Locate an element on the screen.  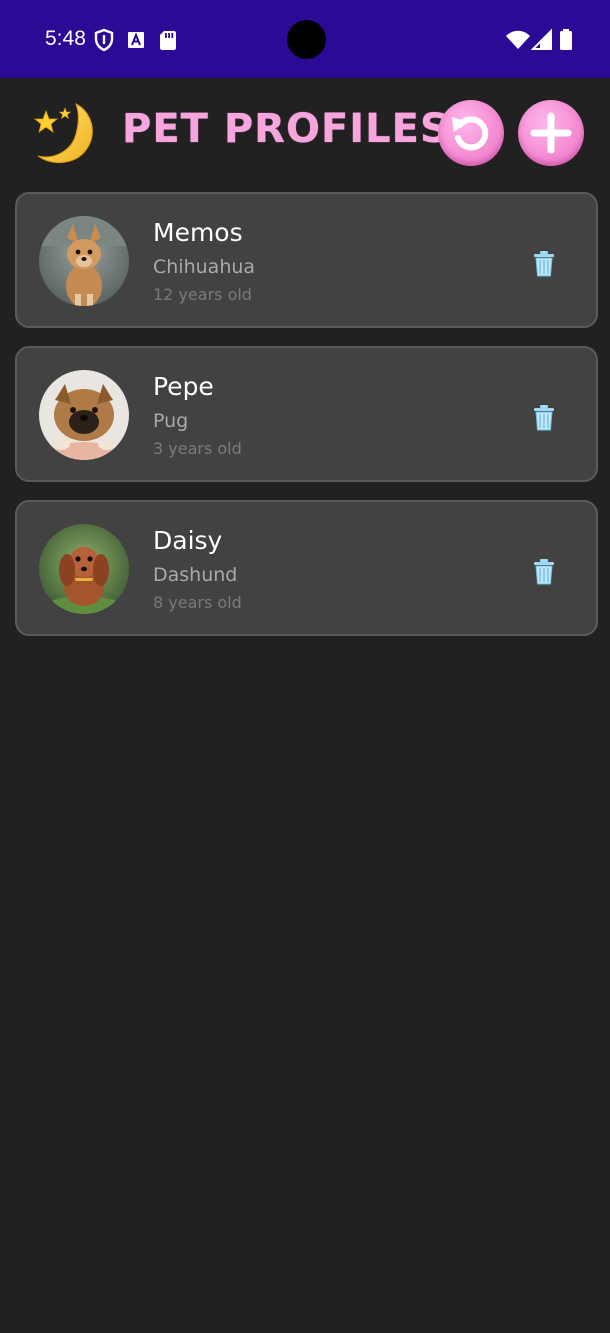
pet-age: 12 years old is located at coordinates (202, 294).